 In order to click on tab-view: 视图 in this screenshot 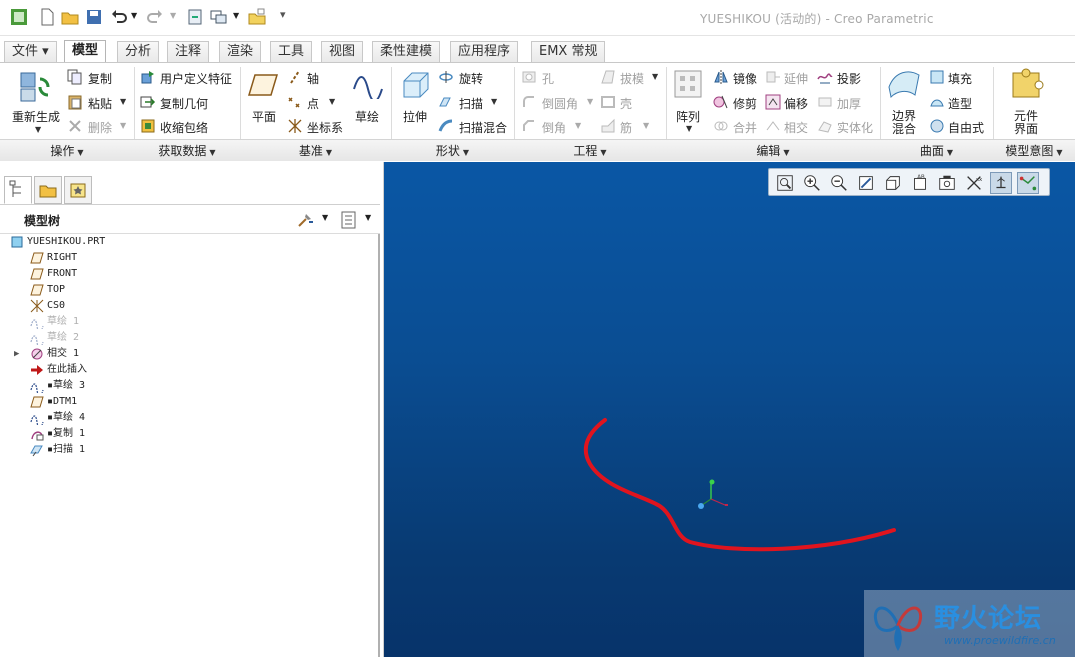, I will do `click(342, 51)`.